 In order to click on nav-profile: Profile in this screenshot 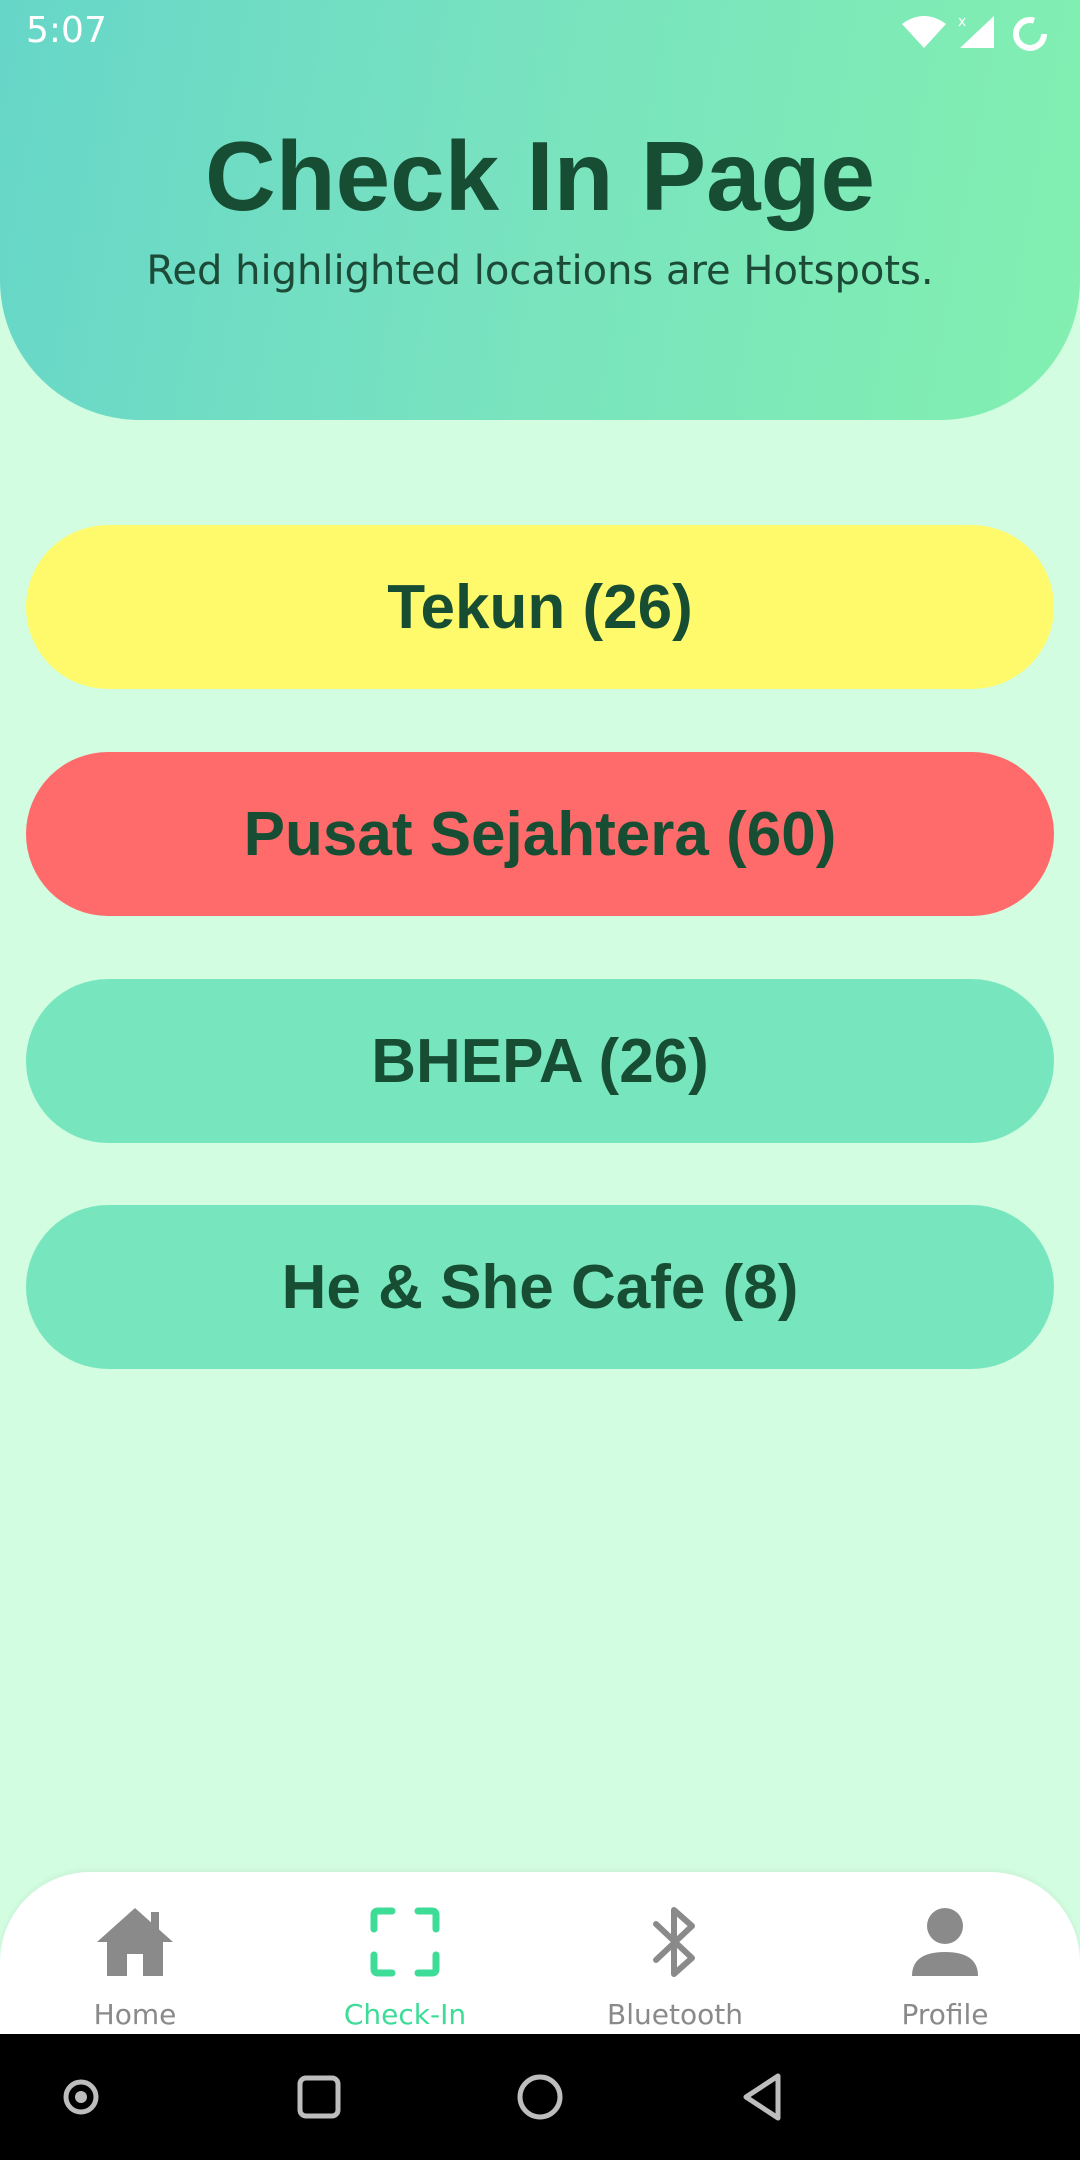, I will do `click(945, 1953)`.